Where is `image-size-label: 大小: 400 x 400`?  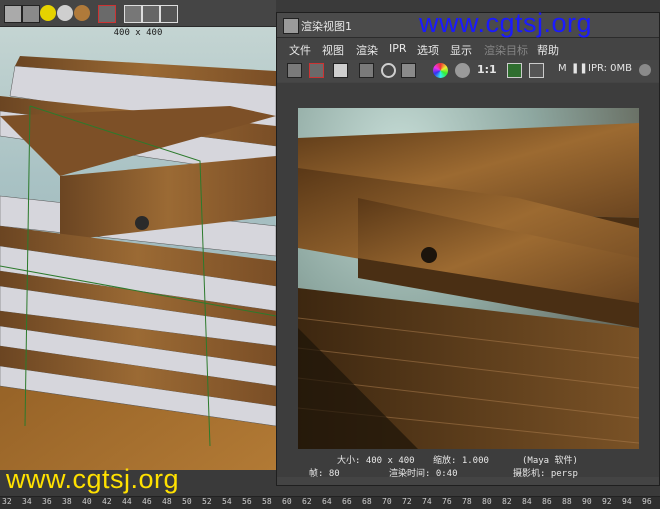
image-size-label: 大小: 400 x 400 is located at coordinates (376, 461).